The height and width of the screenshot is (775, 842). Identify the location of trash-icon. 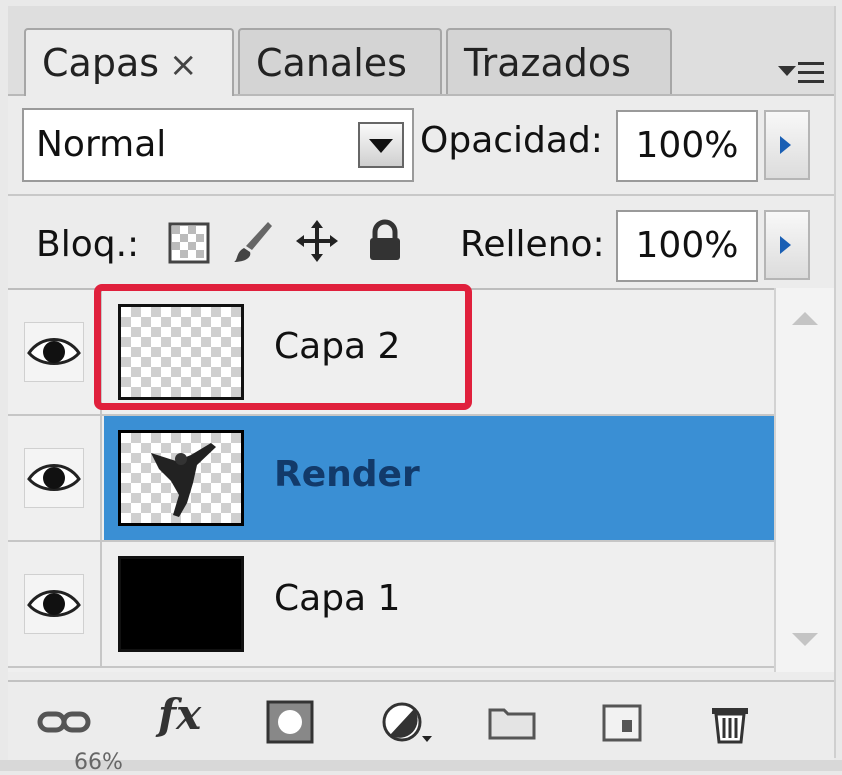
(730, 722).